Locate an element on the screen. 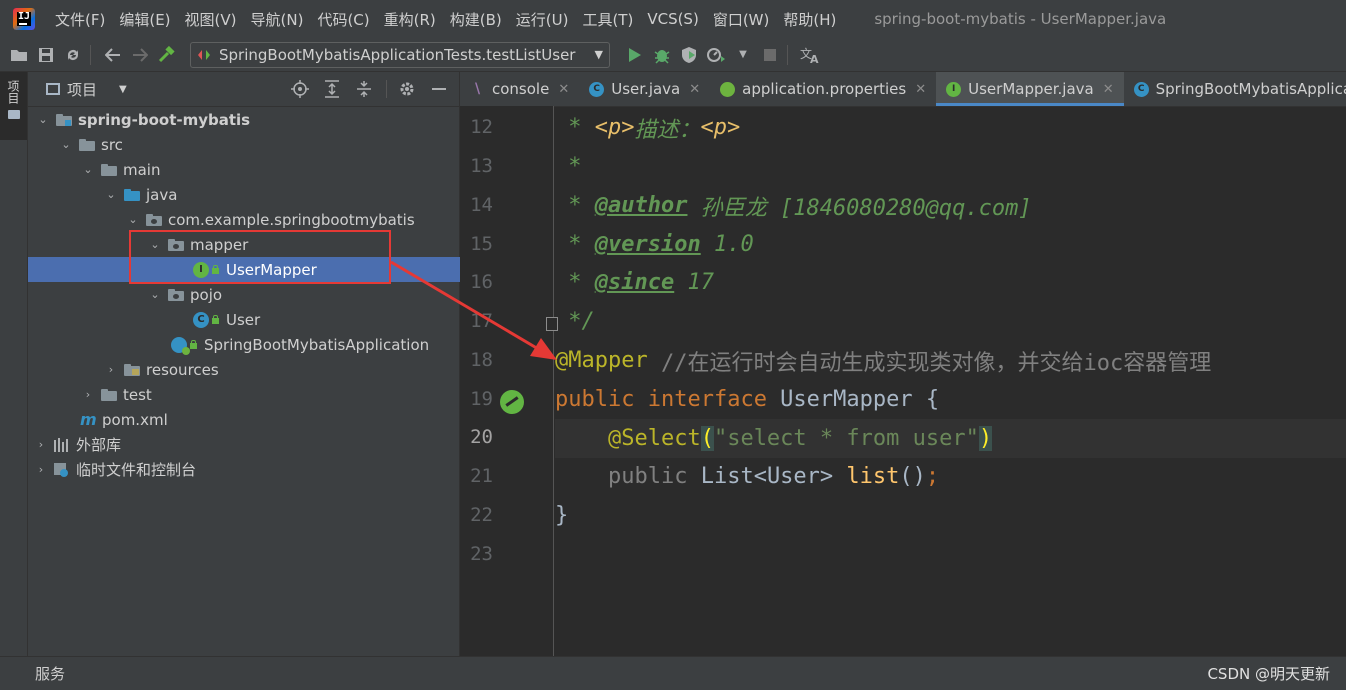  tree-item-label: mapper is located at coordinates (219, 244).